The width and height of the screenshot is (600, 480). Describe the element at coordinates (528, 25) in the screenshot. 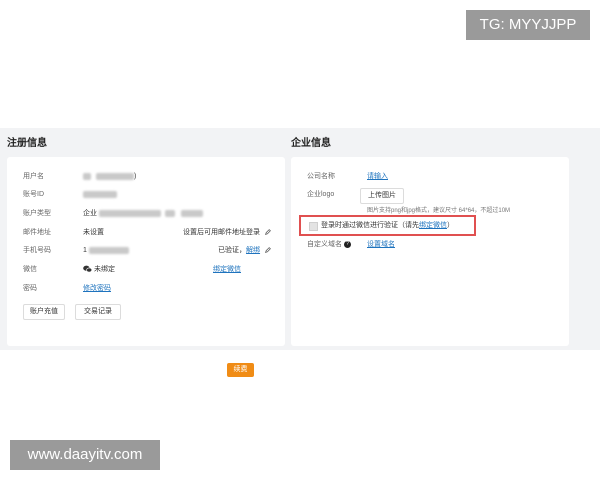

I see `tg-badge: TG: MYYJJPP` at that location.